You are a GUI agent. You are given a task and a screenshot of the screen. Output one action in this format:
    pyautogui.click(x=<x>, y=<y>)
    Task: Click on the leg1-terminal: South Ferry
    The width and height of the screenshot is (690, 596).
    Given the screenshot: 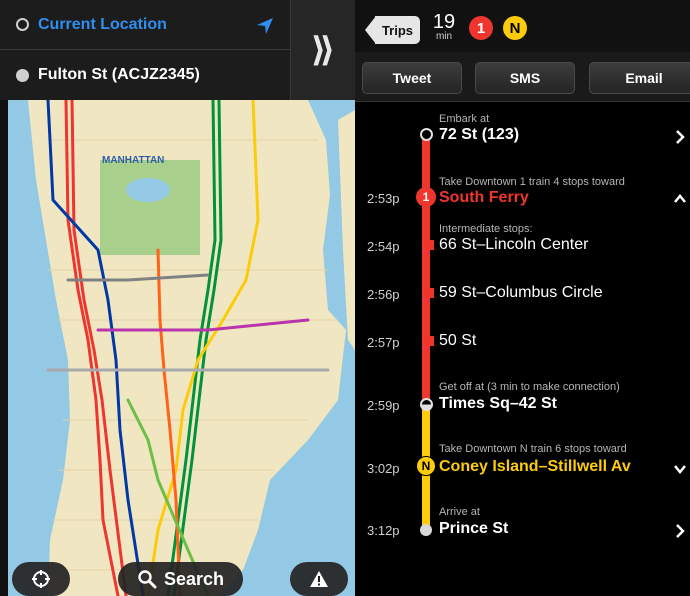 What is the action you would take?
    pyautogui.click(x=484, y=197)
    